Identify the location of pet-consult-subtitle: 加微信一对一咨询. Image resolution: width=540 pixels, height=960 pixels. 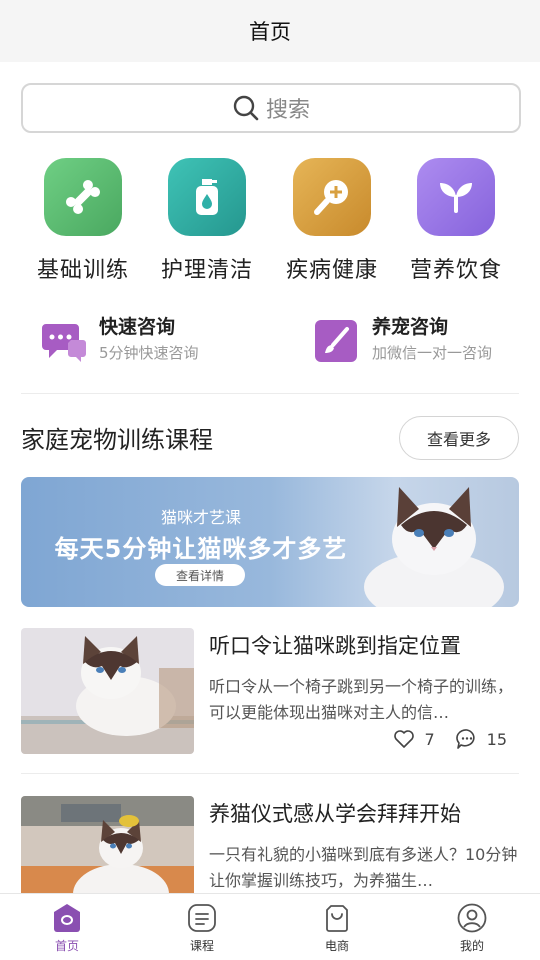
(432, 353).